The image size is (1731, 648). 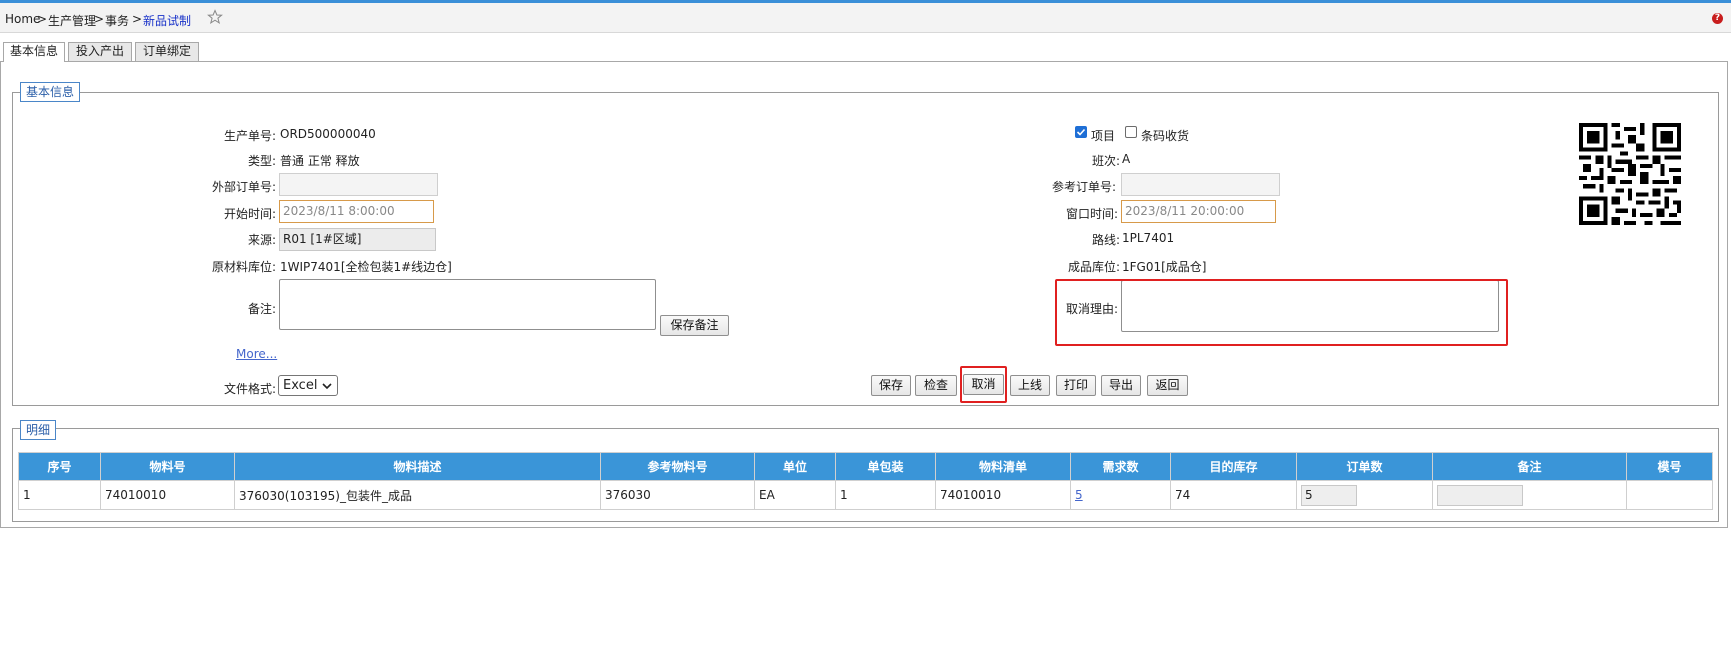 What do you see at coordinates (1126, 159) in the screenshot?
I see `shift-value: A` at bounding box center [1126, 159].